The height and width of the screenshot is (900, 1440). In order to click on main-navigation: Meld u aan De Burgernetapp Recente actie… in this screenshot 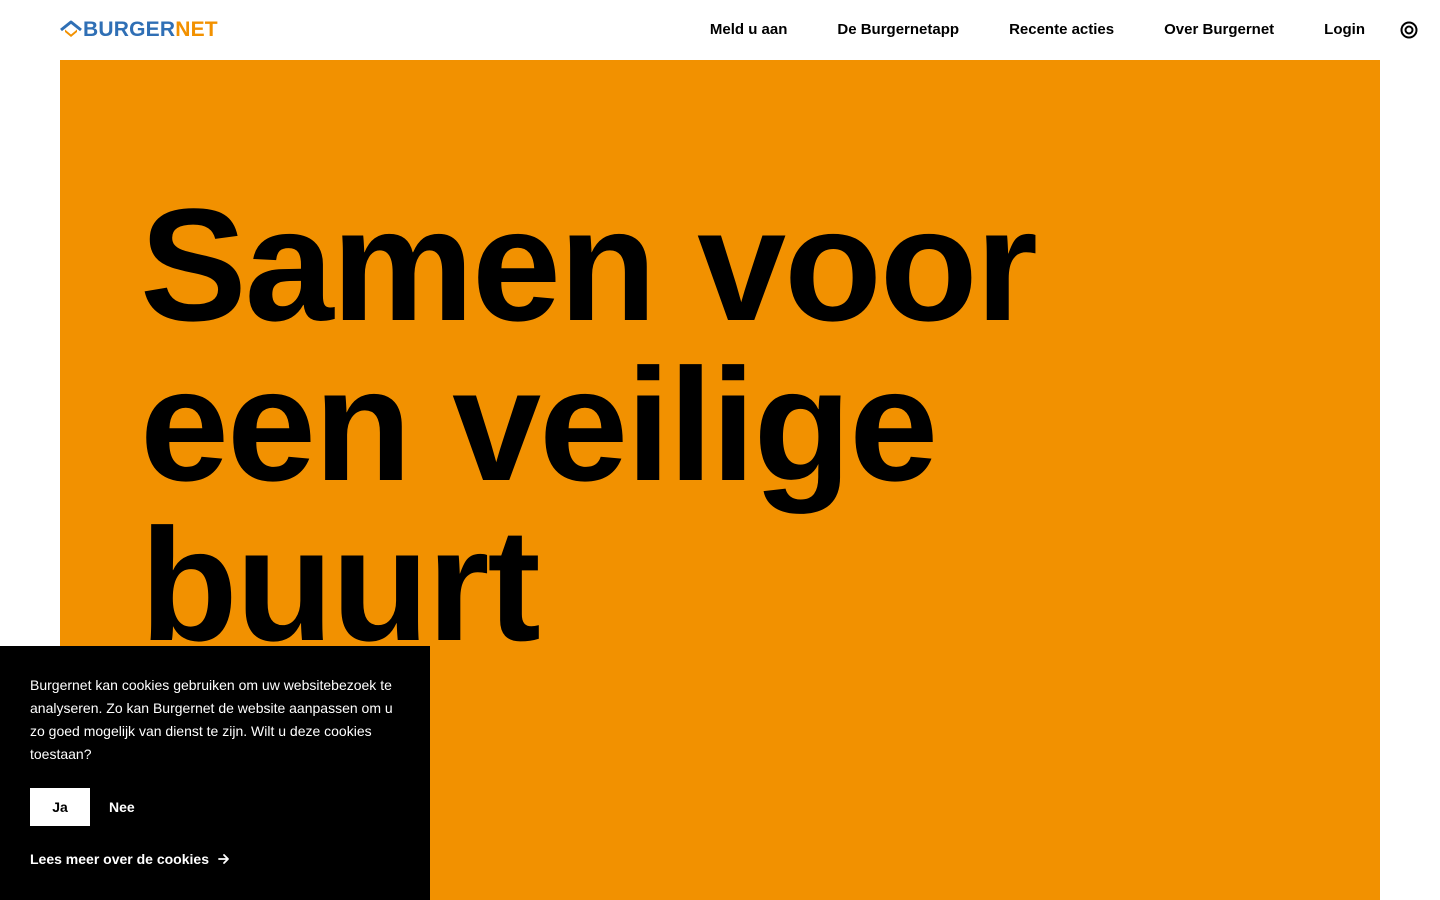, I will do `click(1037, 30)`.